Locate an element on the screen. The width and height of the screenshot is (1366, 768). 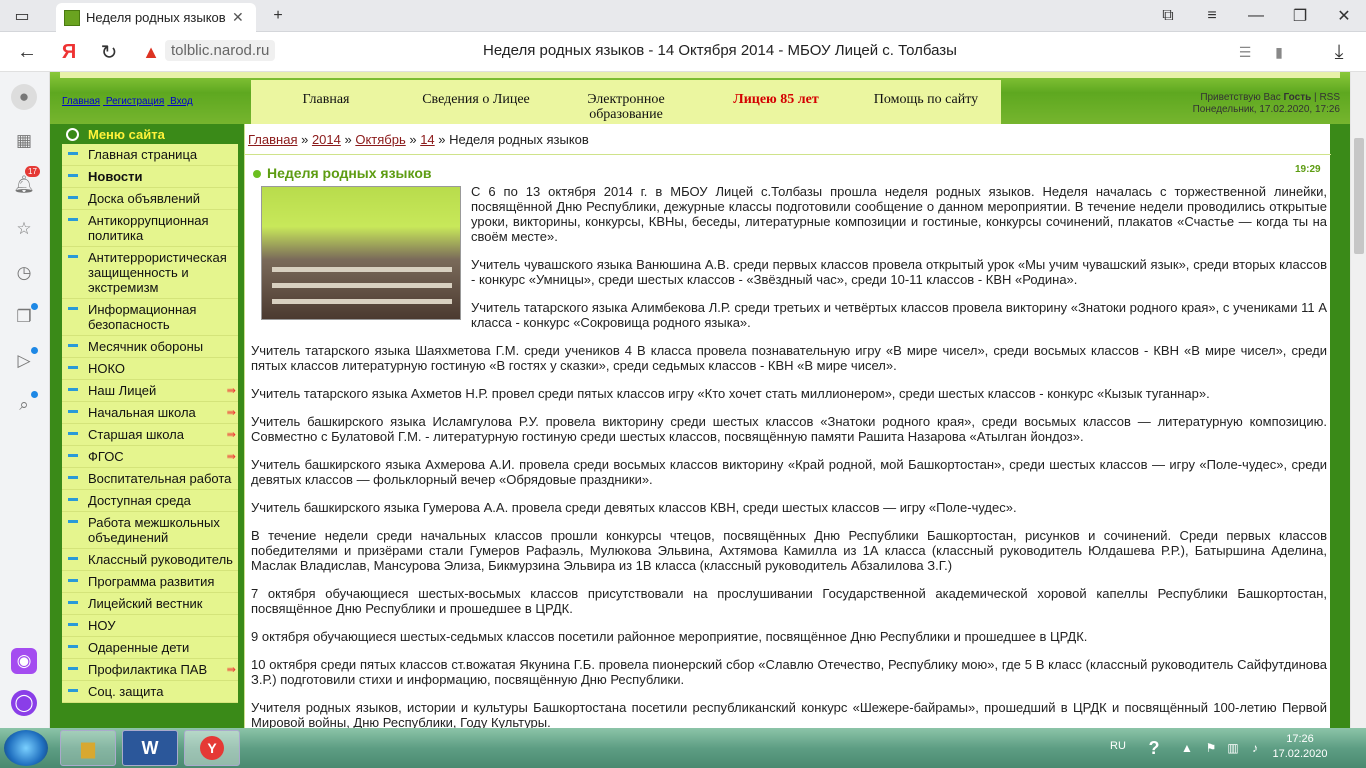
reader-mode-icon: ☰ is located at coordinates (1245, 52).